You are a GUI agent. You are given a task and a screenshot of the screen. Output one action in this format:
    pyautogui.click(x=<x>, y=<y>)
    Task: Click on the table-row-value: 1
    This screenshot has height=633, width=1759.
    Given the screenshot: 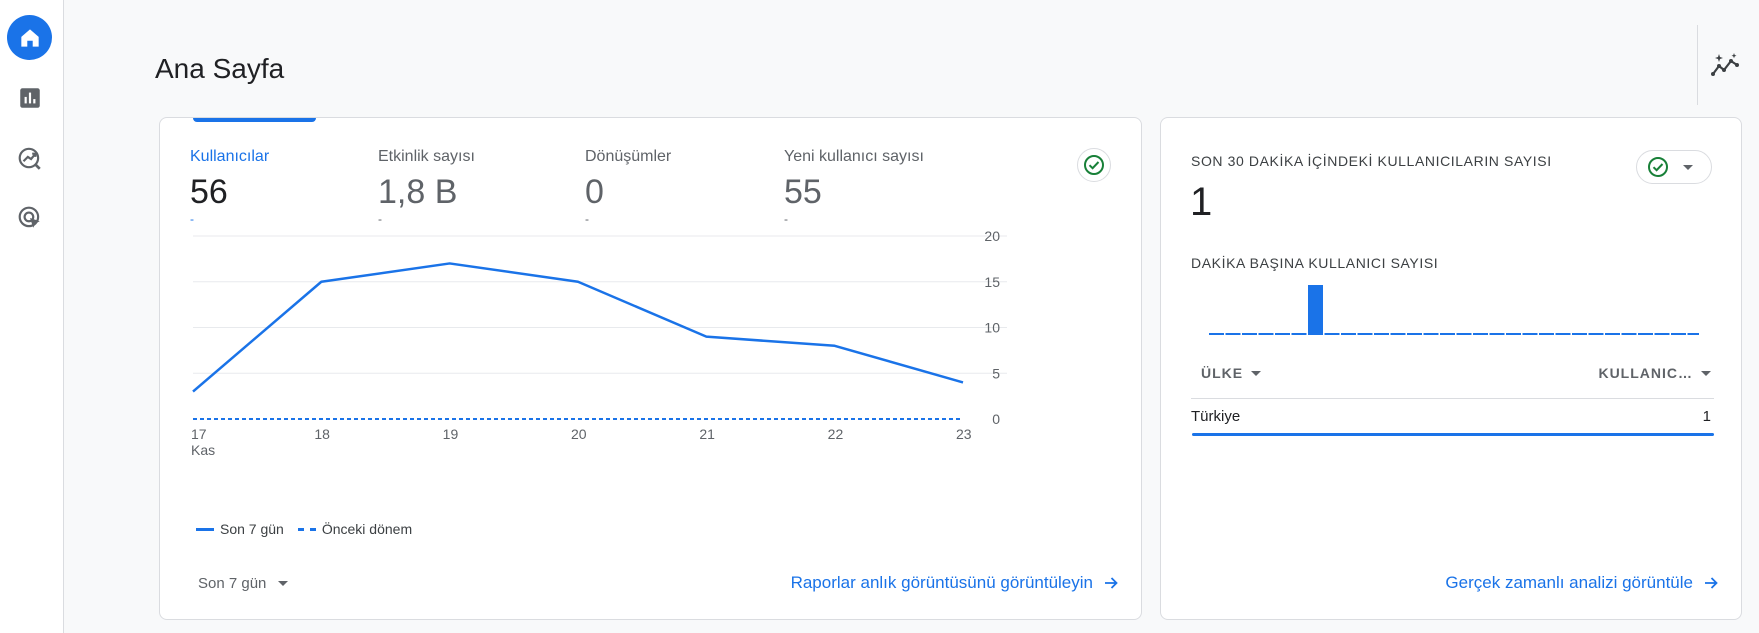 What is the action you would take?
    pyautogui.click(x=1706, y=416)
    